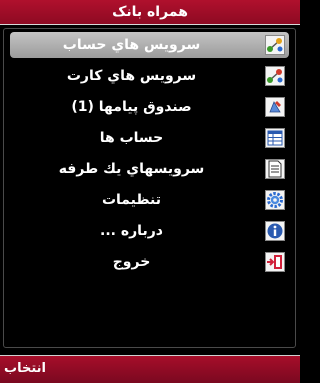 This screenshot has height=383, width=320. I want to click on app-title: همراه بانک, so click(150, 12).